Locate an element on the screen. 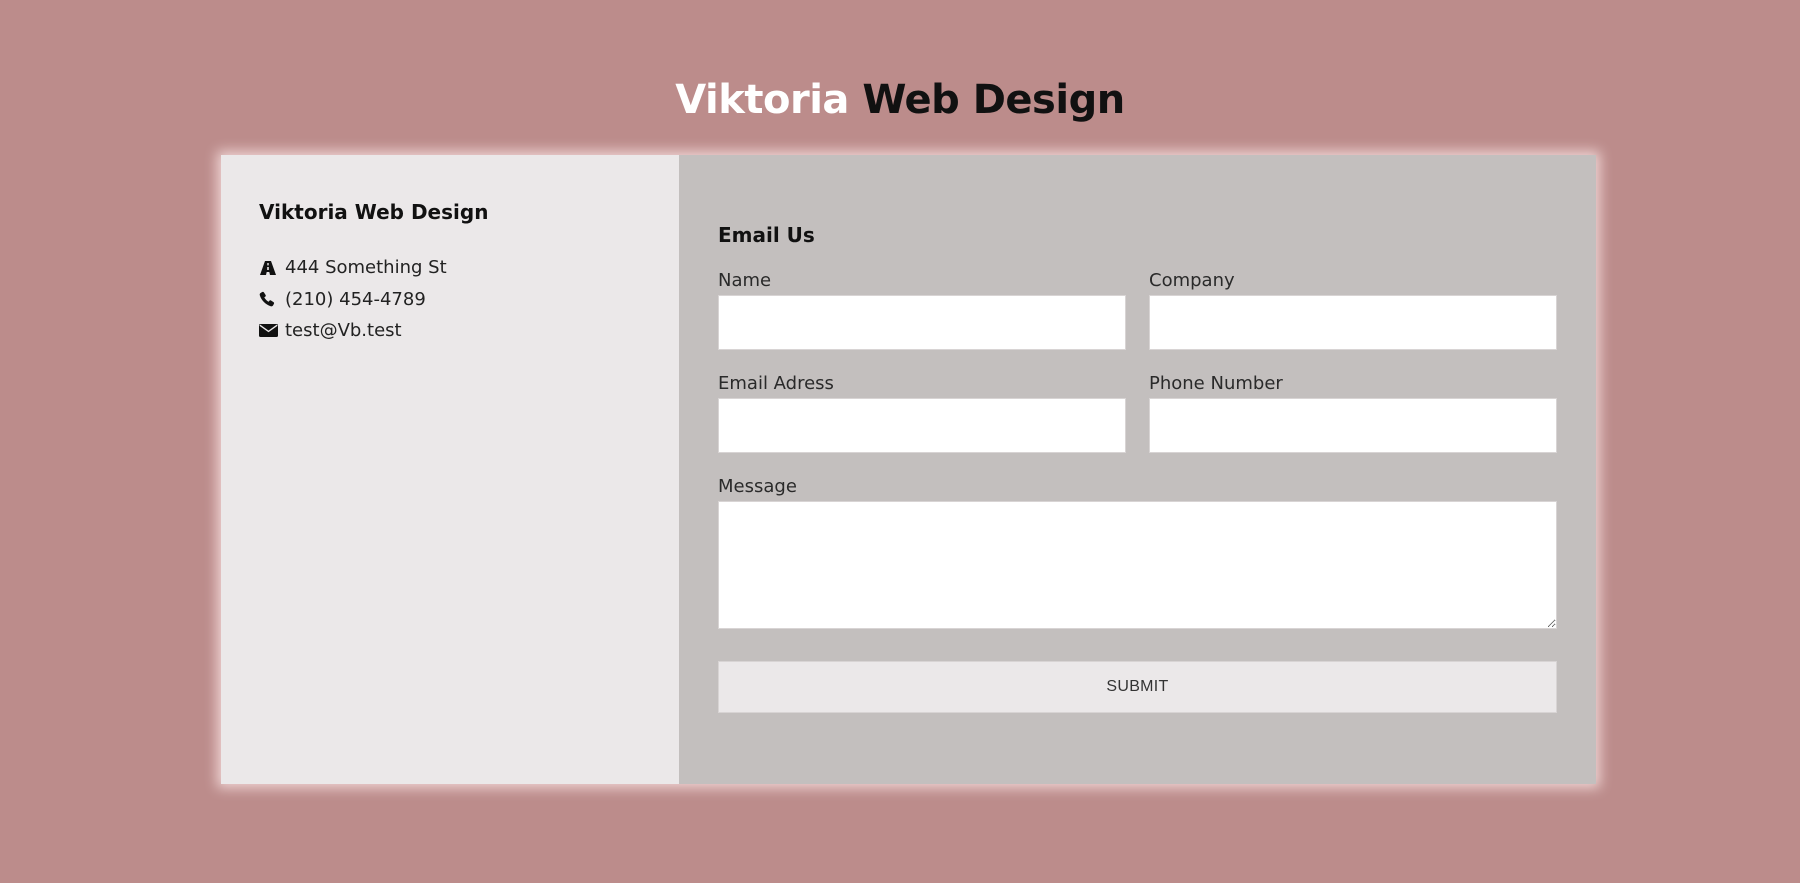 The image size is (1800, 883). contact-phone: (210) 454-4789 is located at coordinates (450, 300).